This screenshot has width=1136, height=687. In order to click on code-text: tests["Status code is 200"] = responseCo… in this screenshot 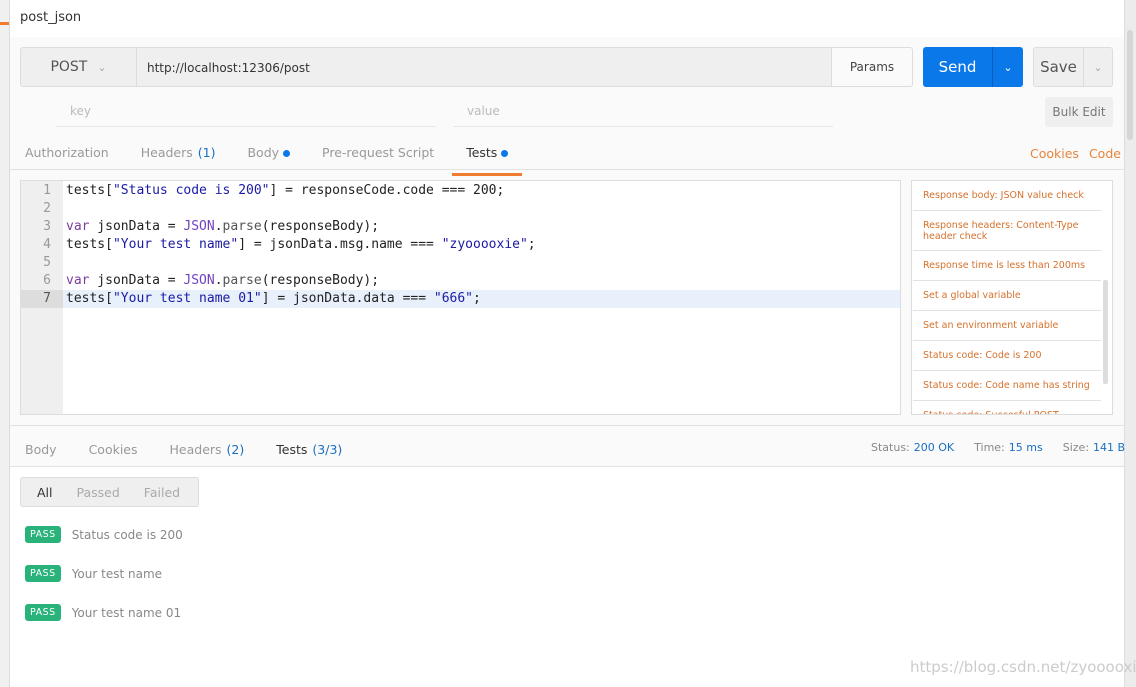, I will do `click(285, 191)`.